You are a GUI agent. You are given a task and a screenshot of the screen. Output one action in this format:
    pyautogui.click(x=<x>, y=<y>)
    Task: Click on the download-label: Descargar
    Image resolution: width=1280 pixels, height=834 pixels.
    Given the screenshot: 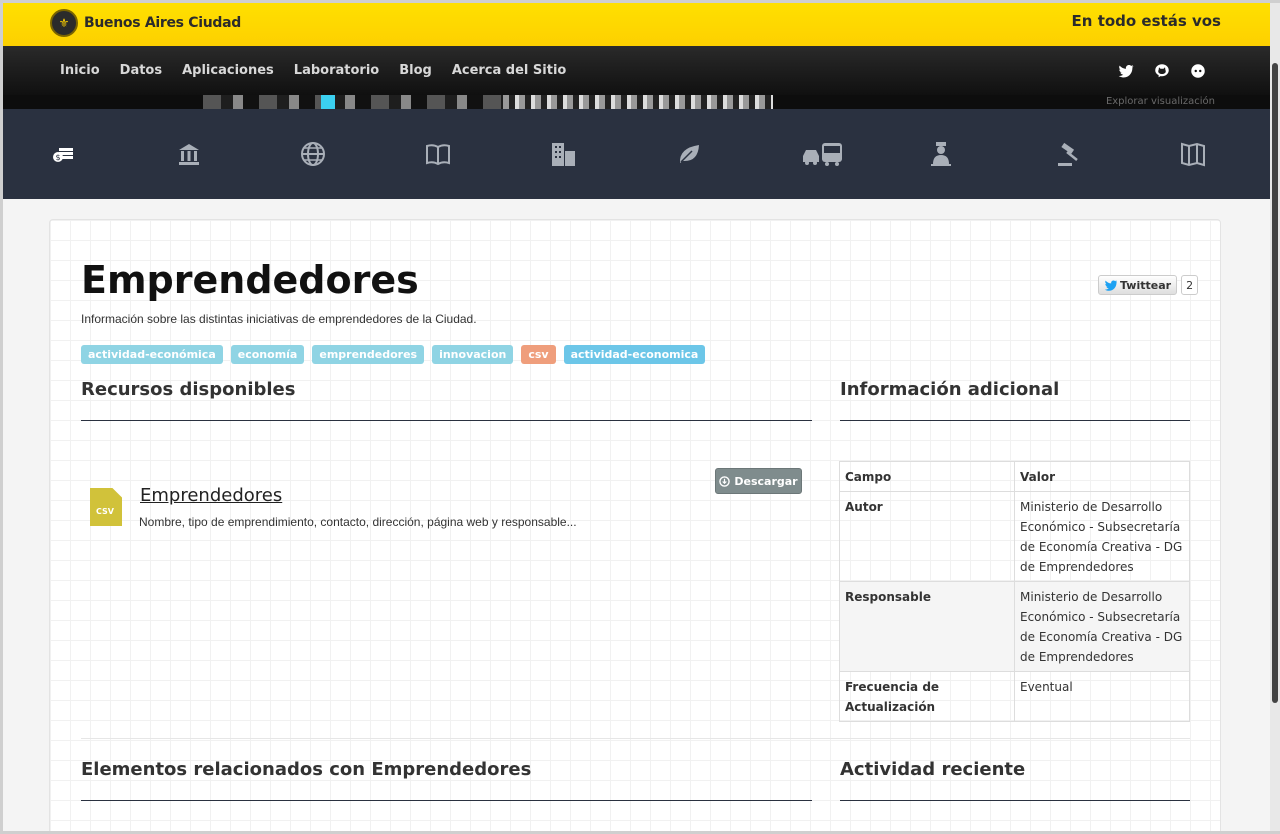 What is the action you would take?
    pyautogui.click(x=766, y=481)
    